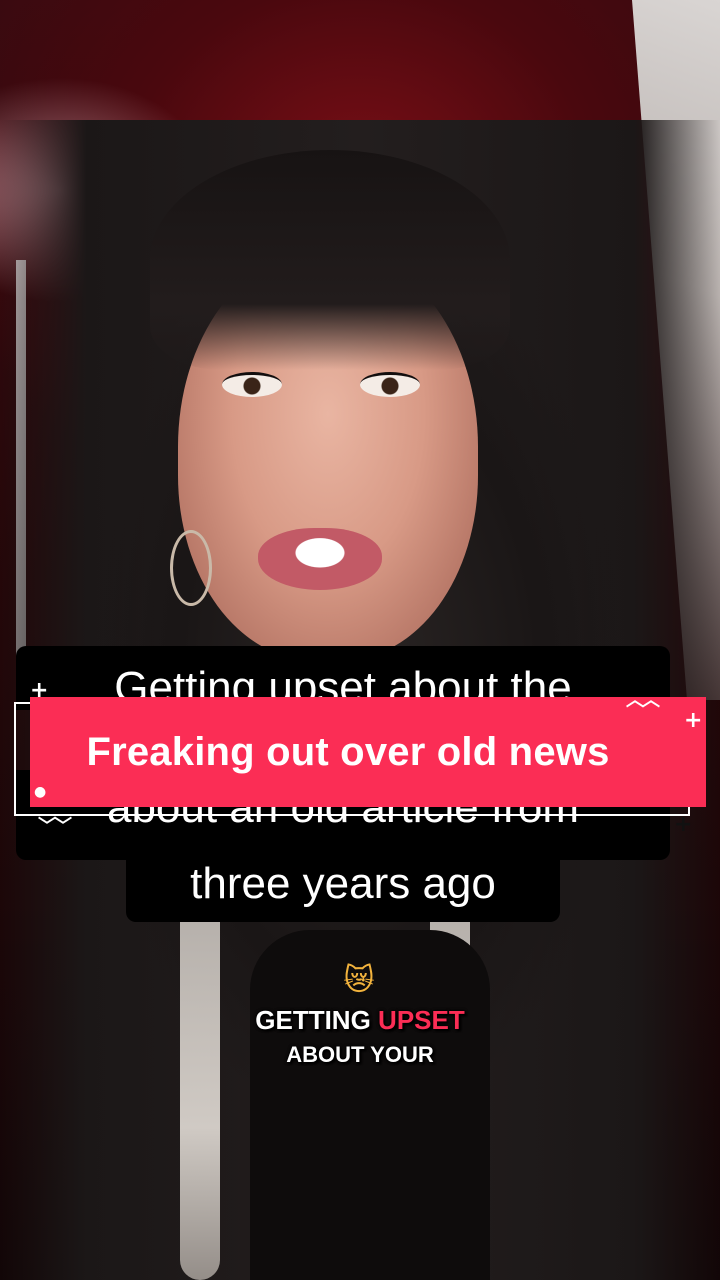 The height and width of the screenshot is (1280, 720). I want to click on left-eye, so click(252, 384).